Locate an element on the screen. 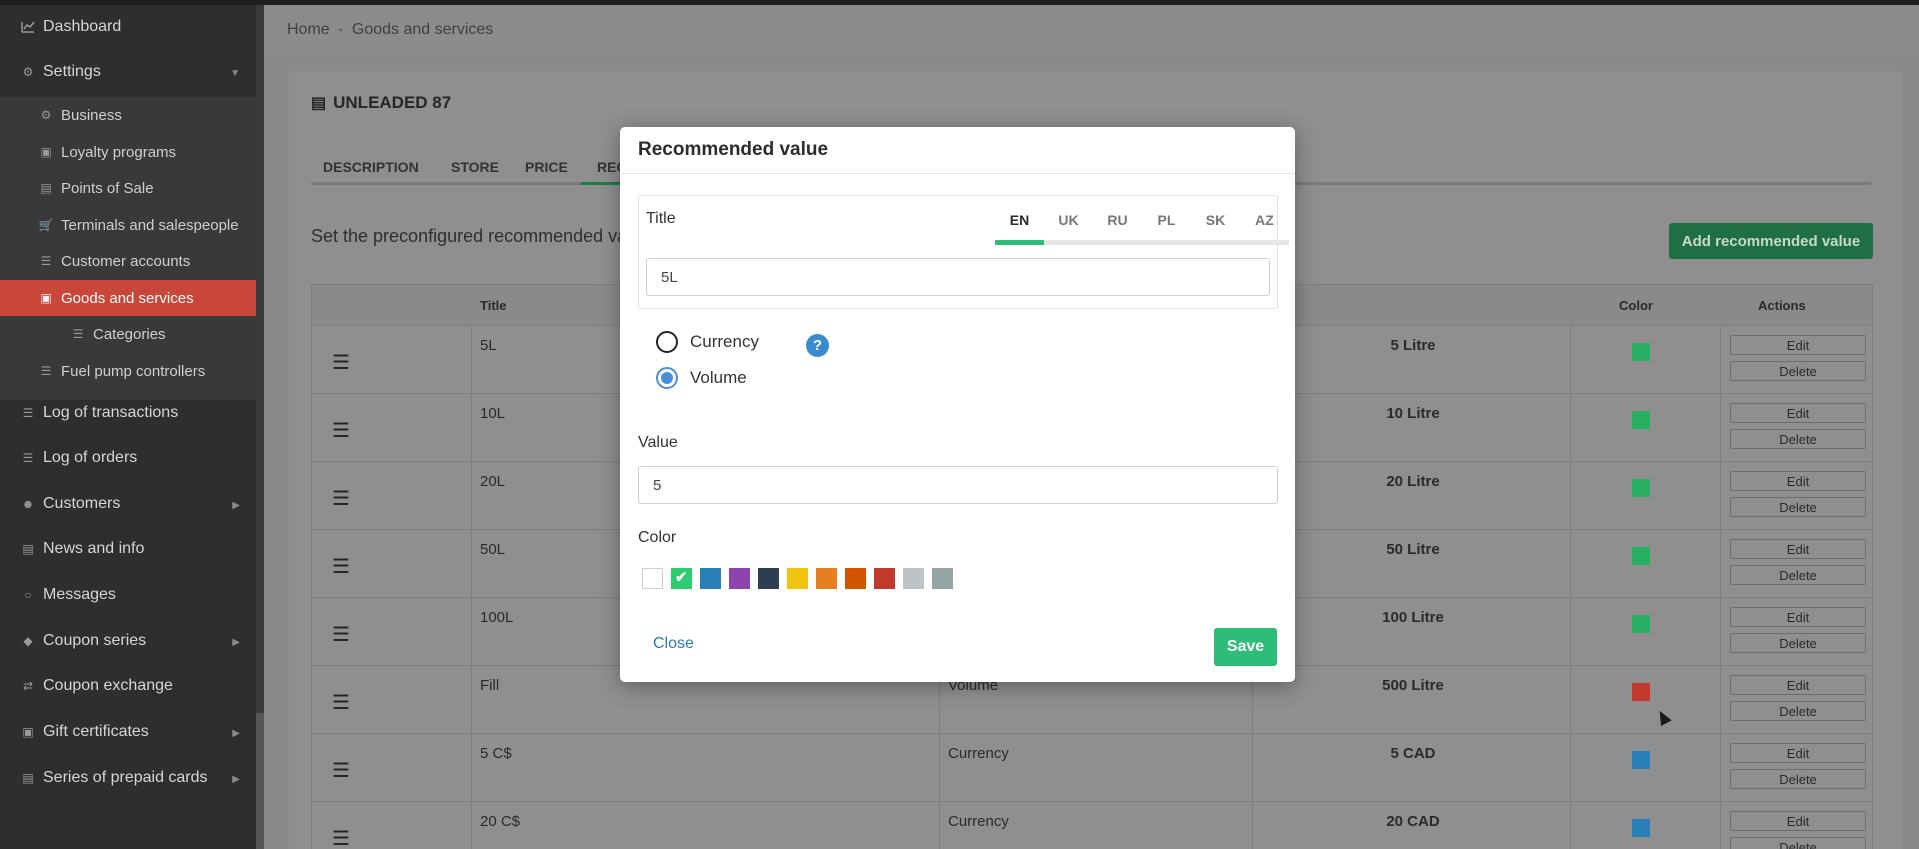  sidebar-item-coupon-exchange: ⇄ Coupon exchange is located at coordinates (128, 686).